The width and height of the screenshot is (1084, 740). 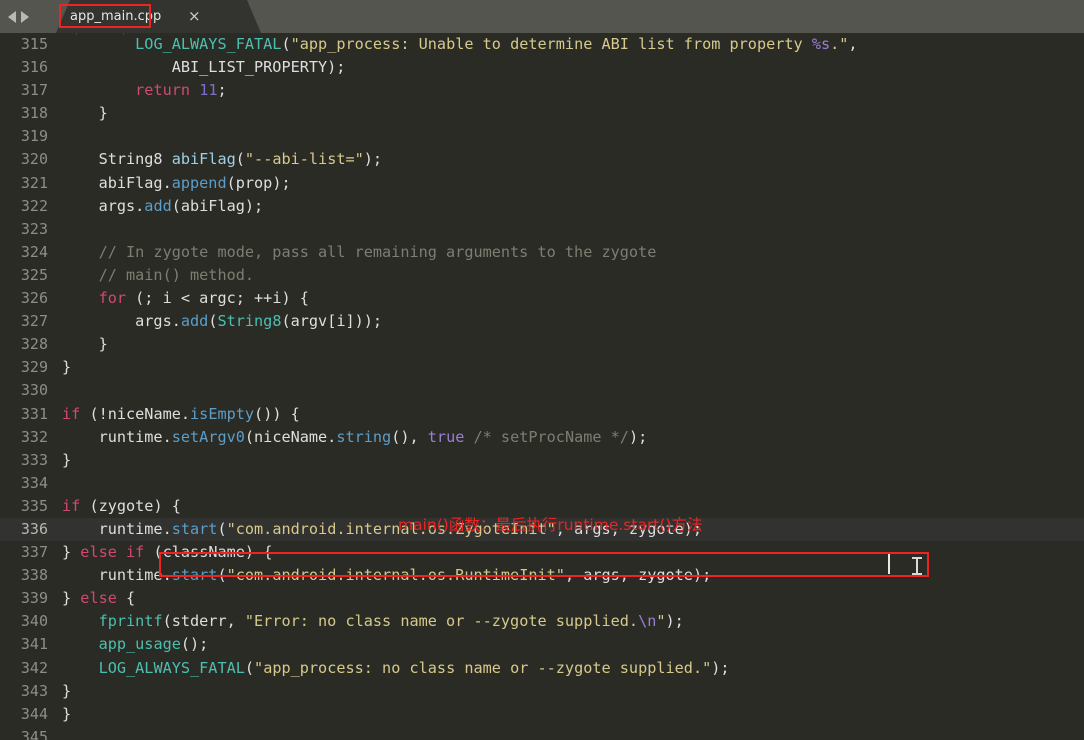 I want to click on code-line: 343}, so click(x=542, y=691).